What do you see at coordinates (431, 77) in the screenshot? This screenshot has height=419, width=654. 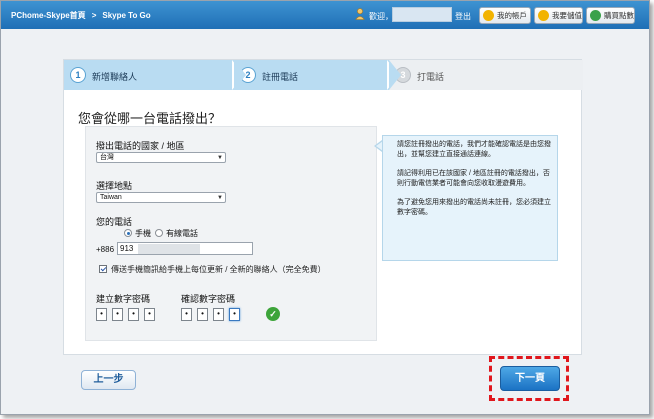 I see `step-label: 打電話` at bounding box center [431, 77].